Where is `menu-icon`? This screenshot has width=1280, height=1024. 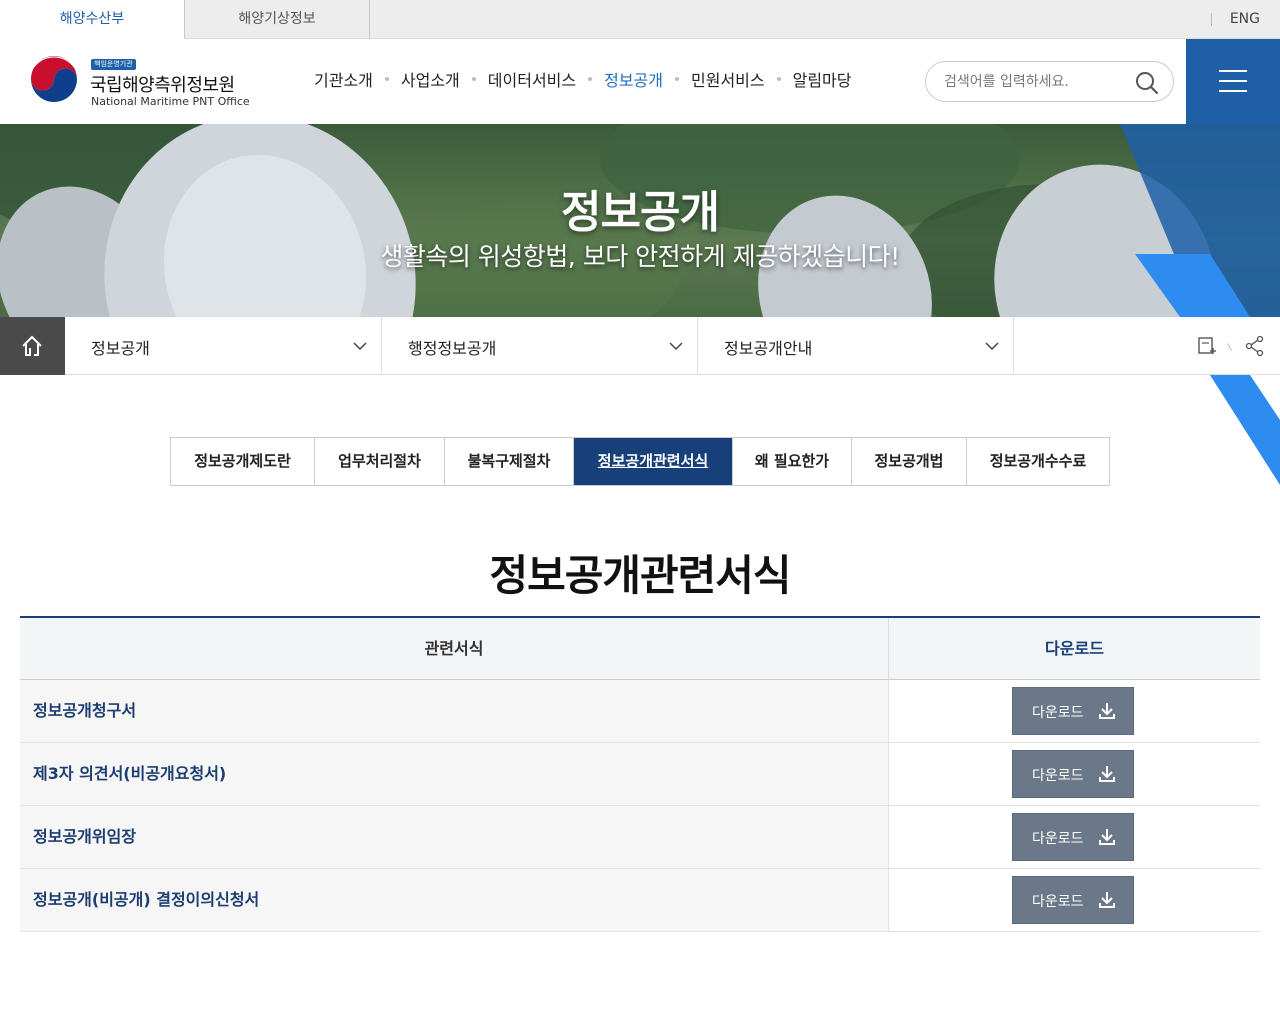
menu-icon is located at coordinates (1233, 81).